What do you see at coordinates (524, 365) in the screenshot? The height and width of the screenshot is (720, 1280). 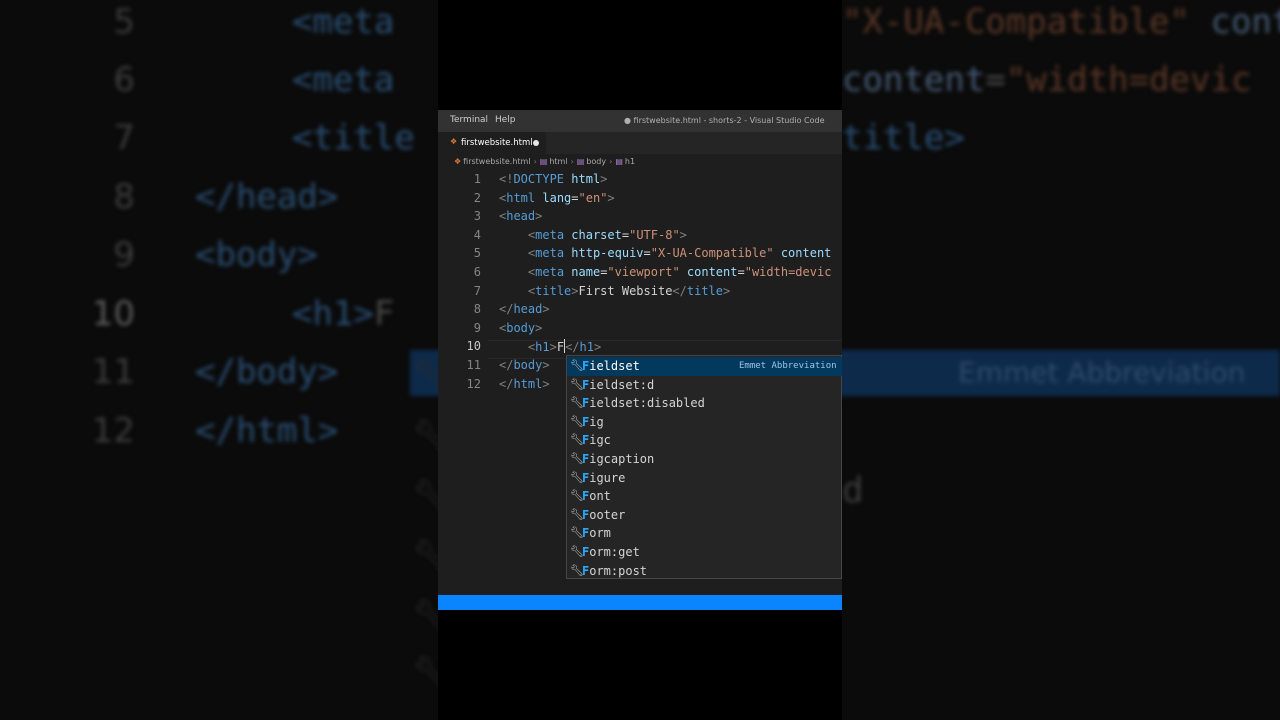 I see `code-line: </body>` at bounding box center [524, 365].